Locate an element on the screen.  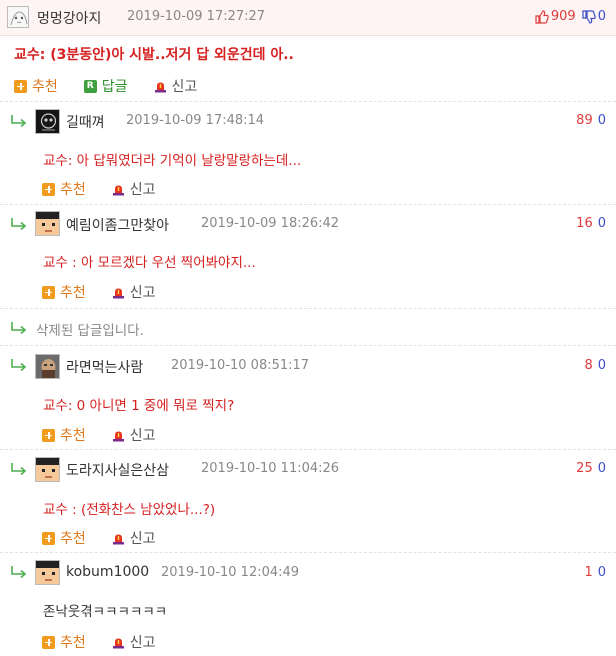
nickname: 멍멍강아지 is located at coordinates (69, 18).